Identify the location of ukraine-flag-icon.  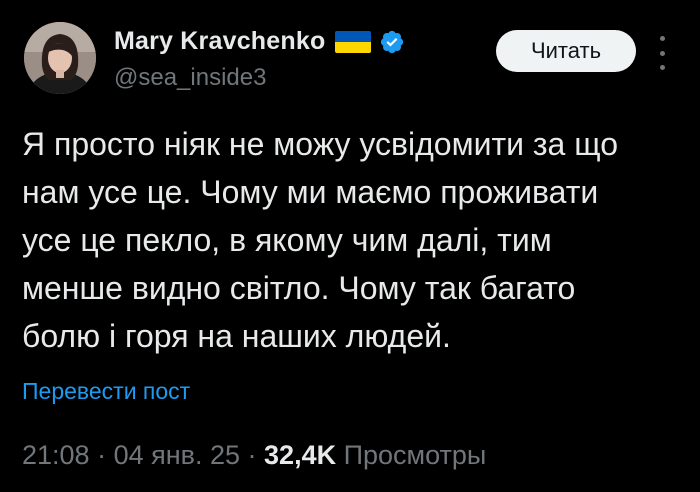
(353, 41).